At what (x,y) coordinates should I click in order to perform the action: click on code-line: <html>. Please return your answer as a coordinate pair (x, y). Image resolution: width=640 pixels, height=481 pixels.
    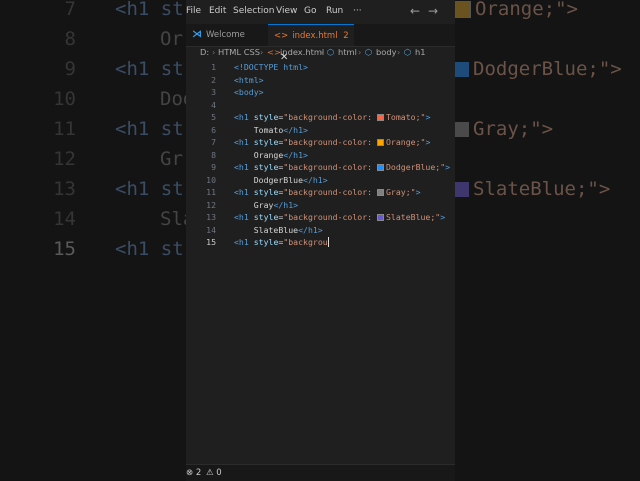
    Looking at the image, I should click on (249, 79).